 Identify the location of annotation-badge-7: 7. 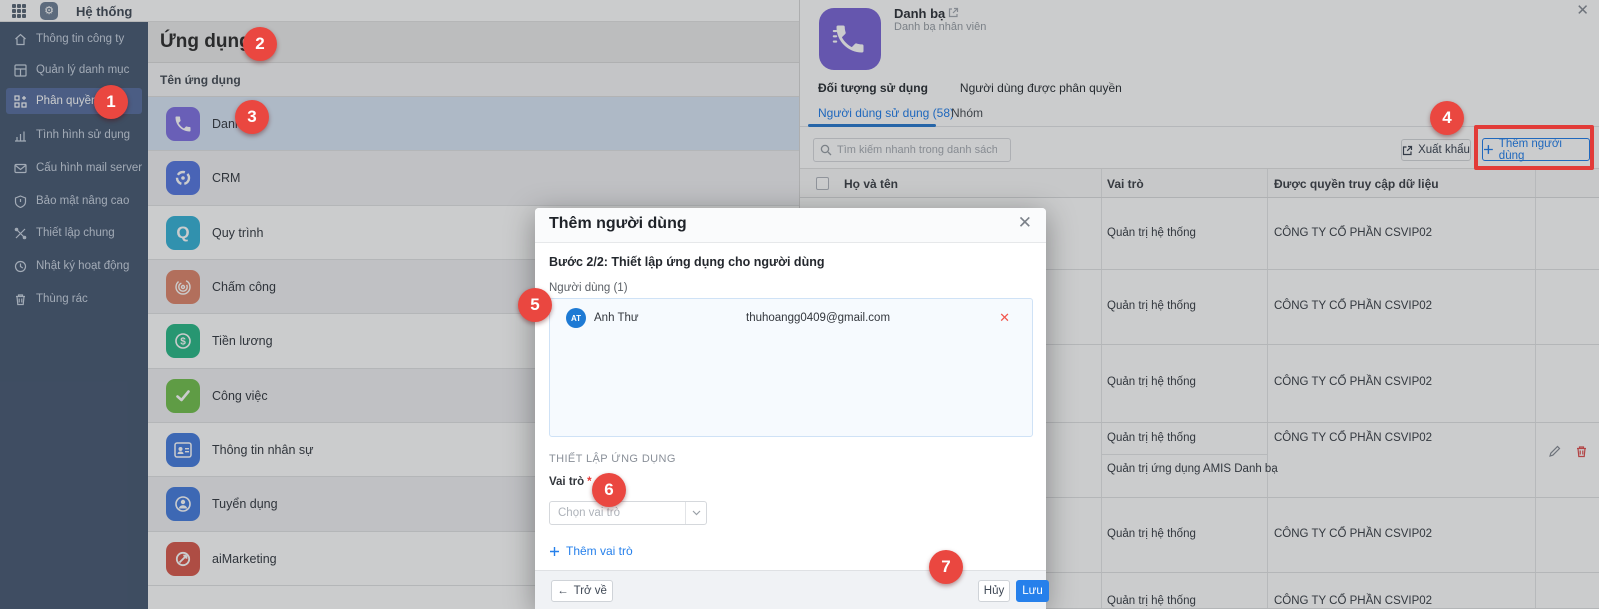
(946, 567).